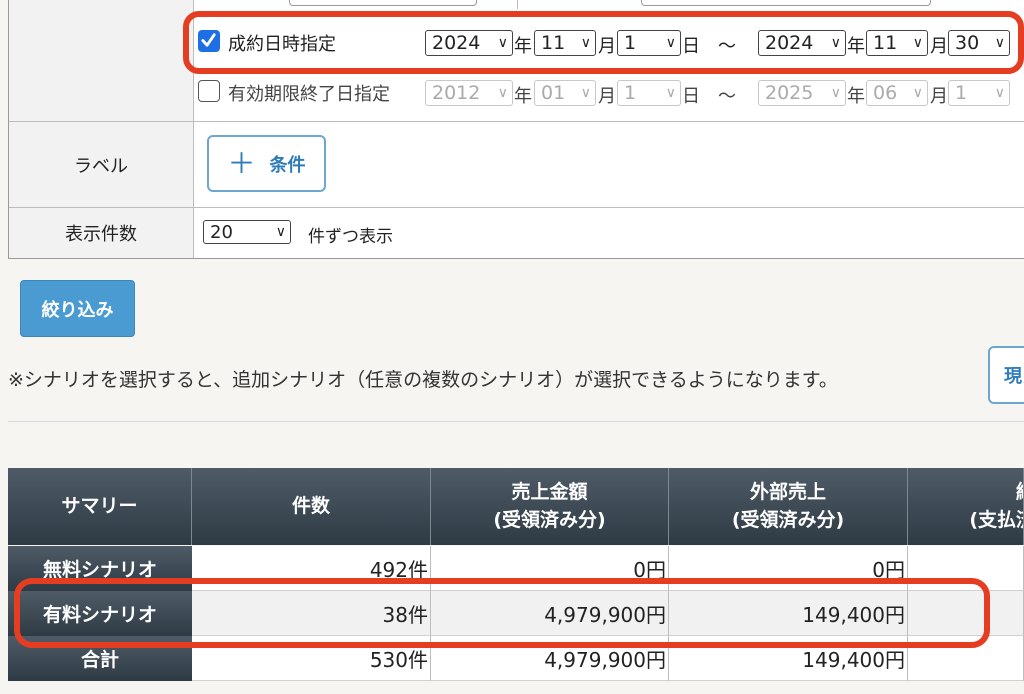  I want to click on add-condition-button: ＋ 条件, so click(266, 163).